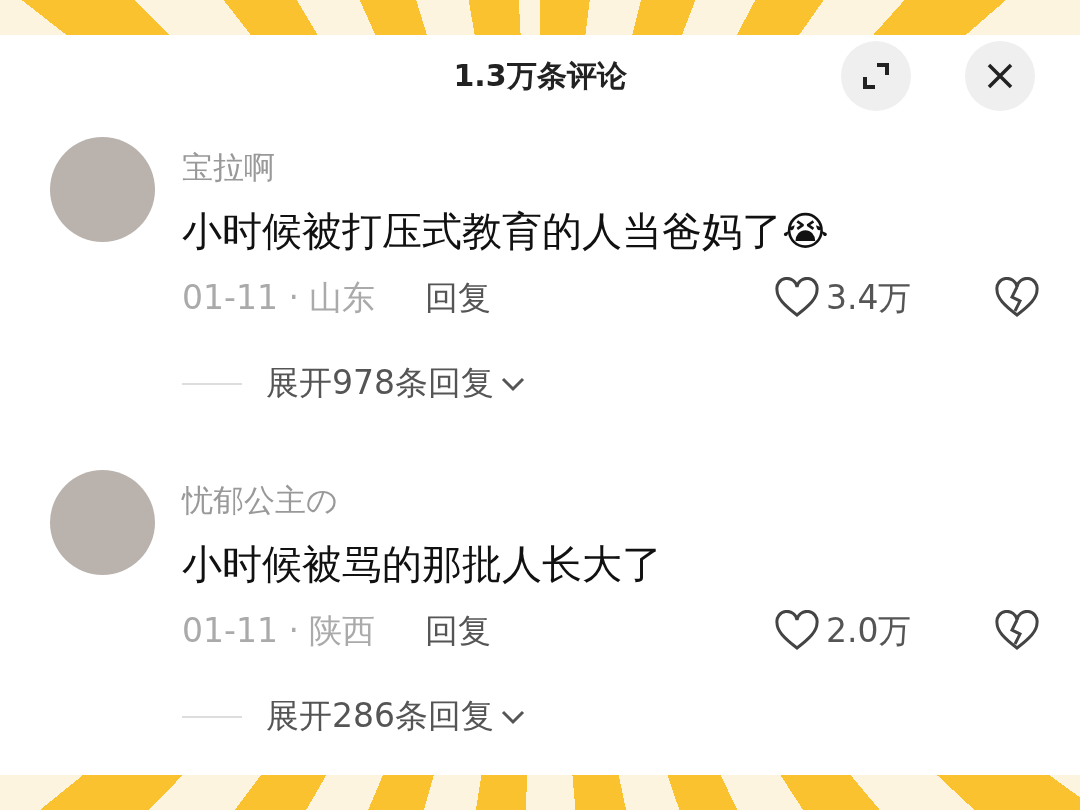 The width and height of the screenshot is (1080, 810). What do you see at coordinates (396, 716) in the screenshot?
I see `expand-replies-button: 展开286条回复` at bounding box center [396, 716].